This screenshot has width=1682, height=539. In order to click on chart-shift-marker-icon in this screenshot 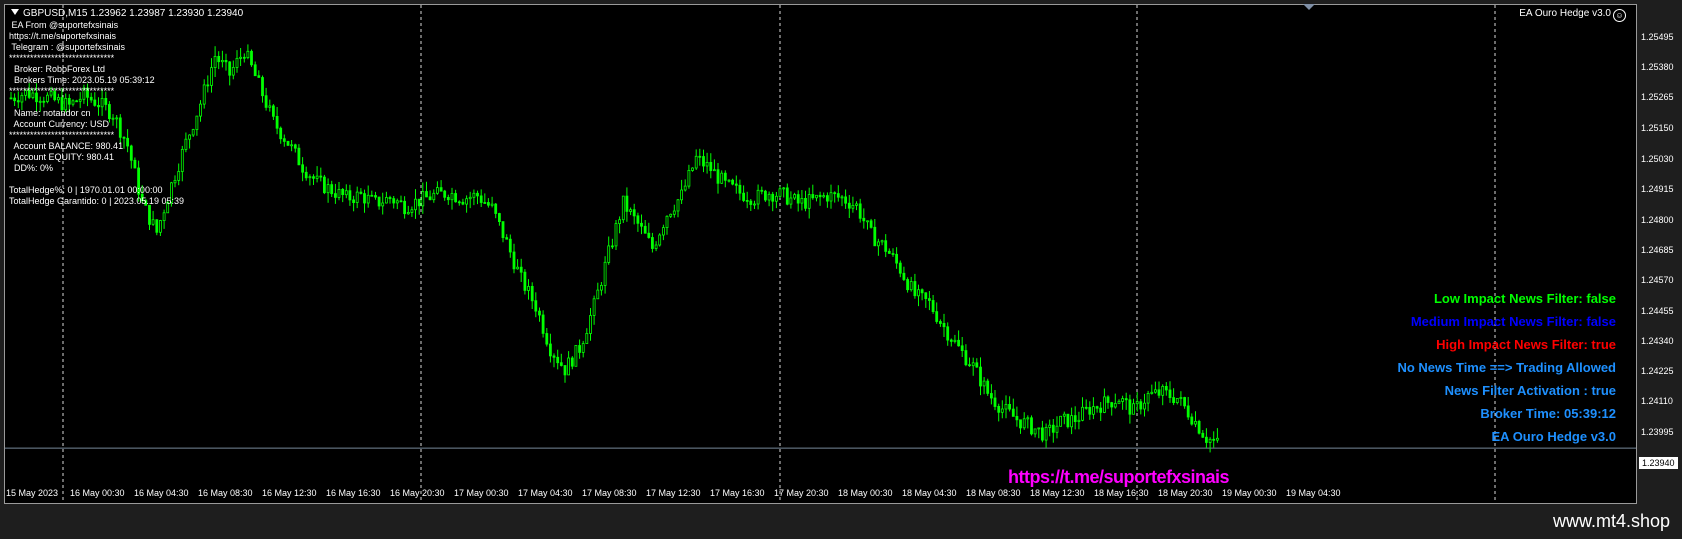, I will do `click(1309, 7)`.